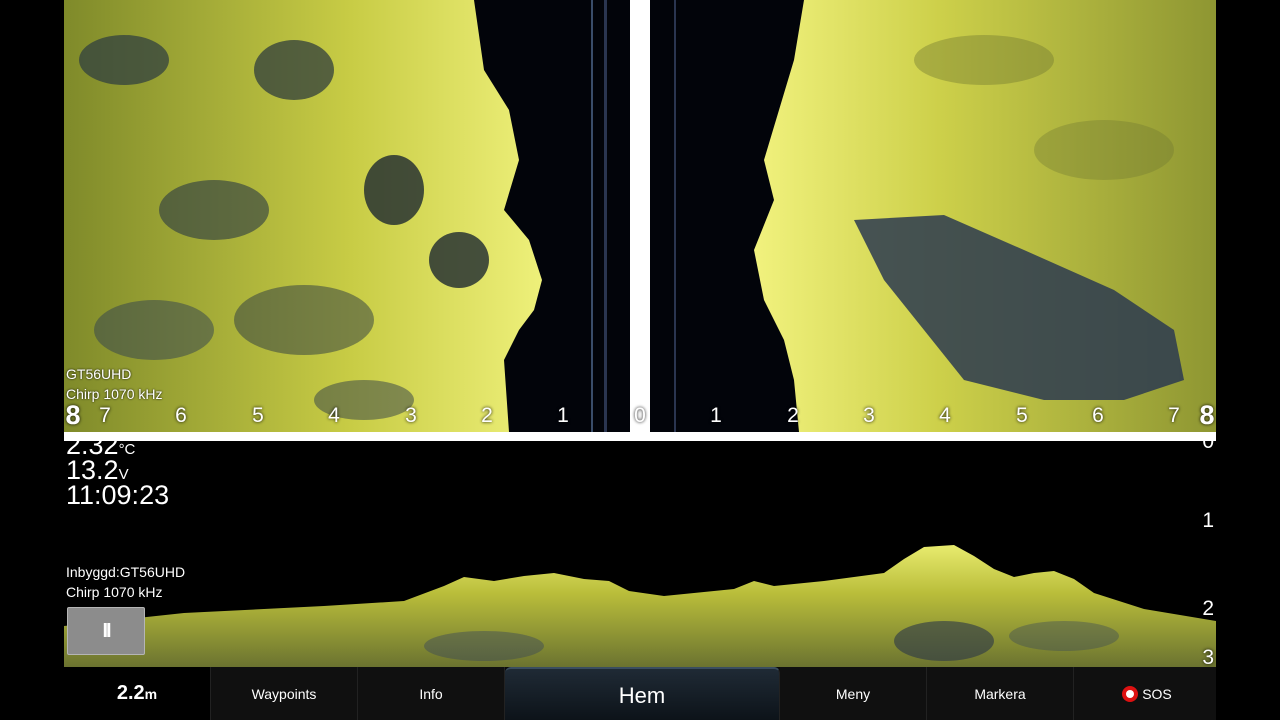  What do you see at coordinates (284, 693) in the screenshot?
I see `waypoints-button: Waypoints` at bounding box center [284, 693].